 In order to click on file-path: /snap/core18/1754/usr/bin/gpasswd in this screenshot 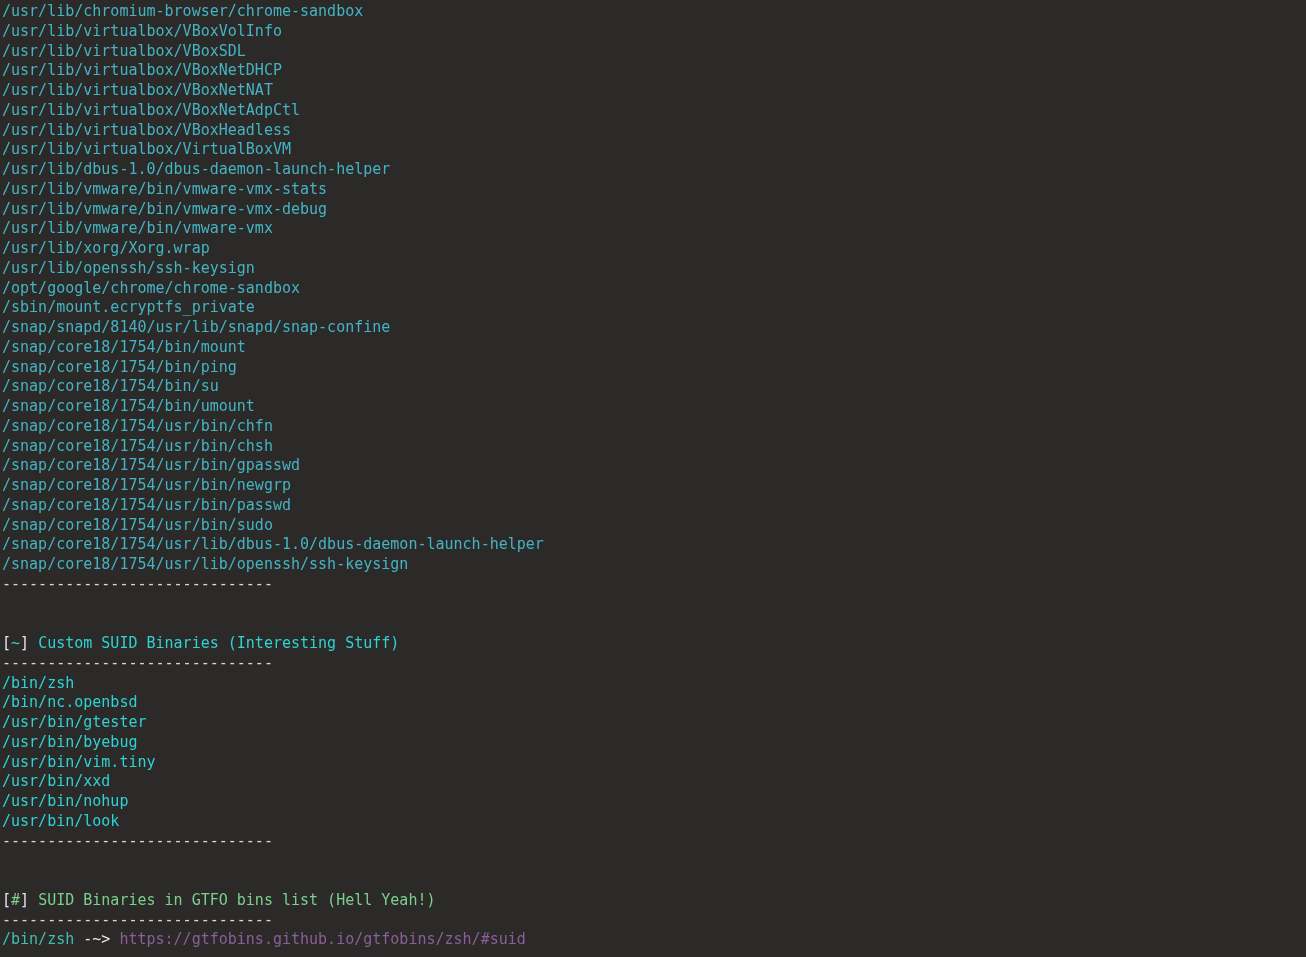, I will do `click(151, 465)`.